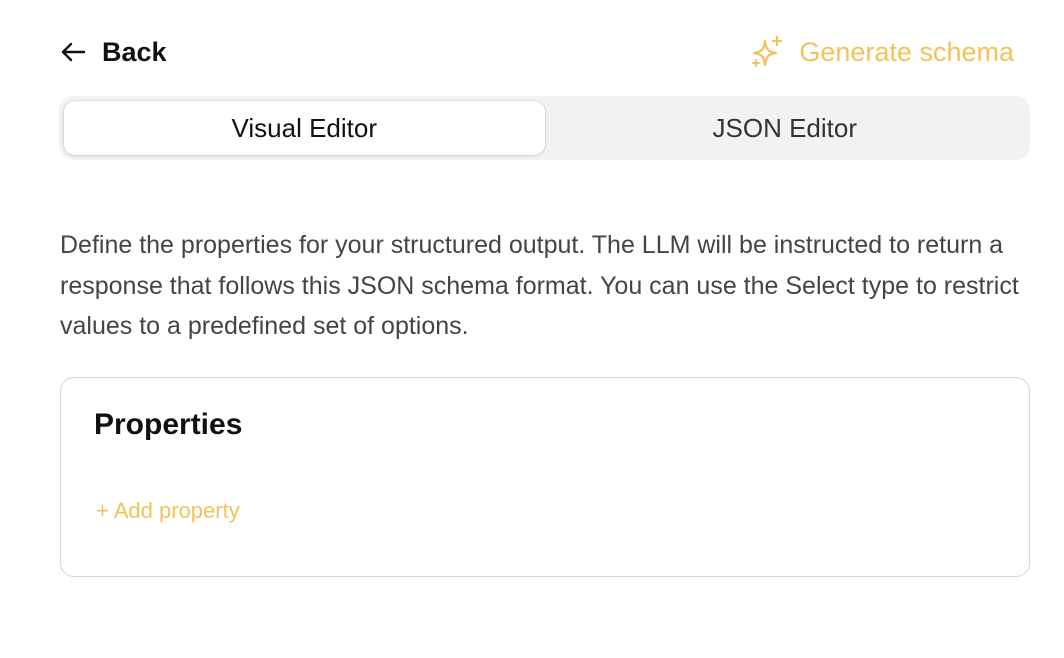 This screenshot has height=658, width=1064. What do you see at coordinates (304, 128) in the screenshot?
I see `tab-visual-editor: Visual Editor` at bounding box center [304, 128].